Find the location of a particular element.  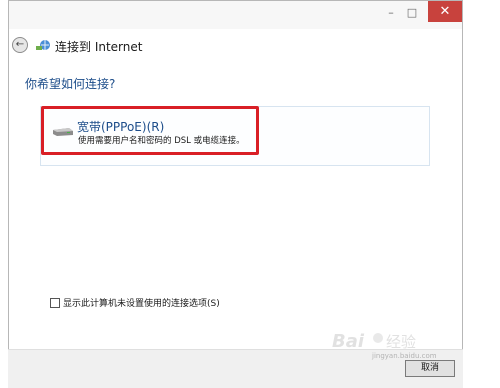

option-description: 使用需要用户名和密码的 DSL 或电缆连接。 is located at coordinates (161, 141).